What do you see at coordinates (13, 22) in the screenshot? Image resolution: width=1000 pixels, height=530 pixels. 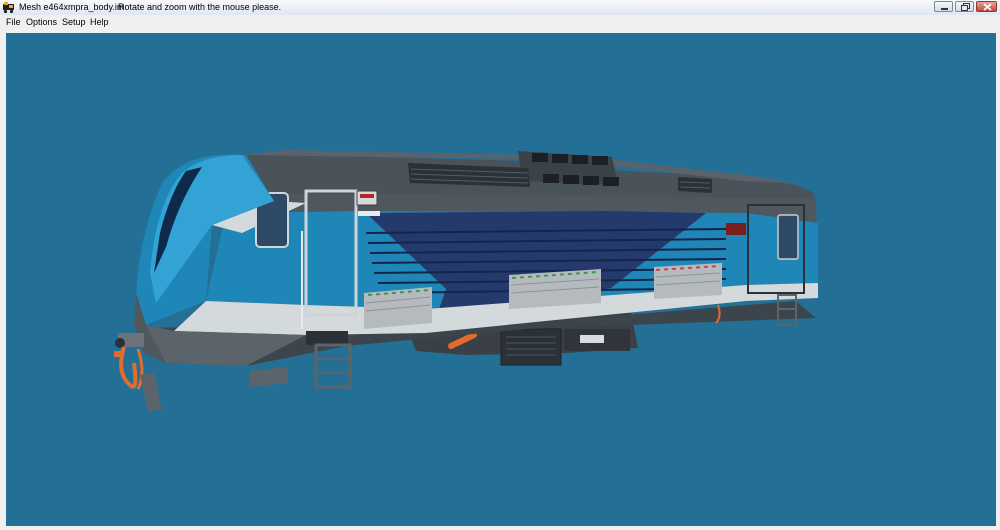 I see `menu-file: File` at bounding box center [13, 22].